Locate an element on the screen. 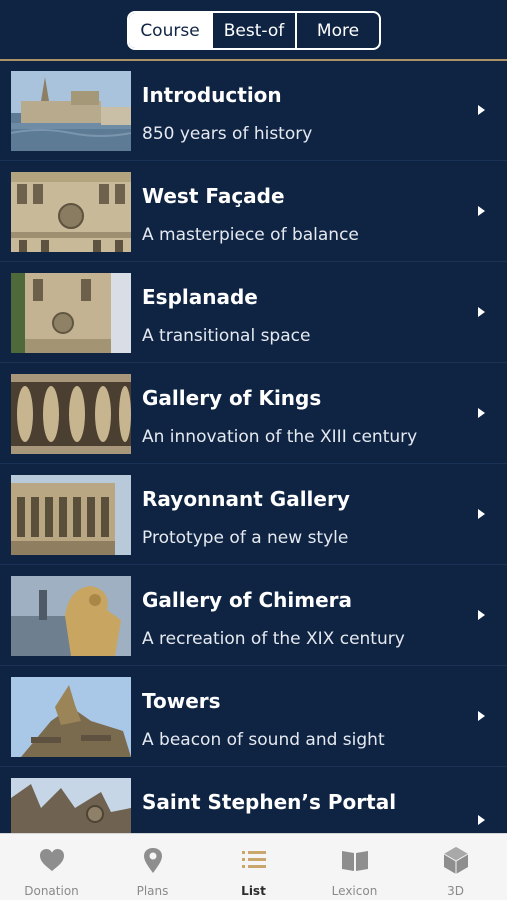 The width and height of the screenshot is (507, 900). list-item-title: Rayonnant Gallery is located at coordinates (246, 499).